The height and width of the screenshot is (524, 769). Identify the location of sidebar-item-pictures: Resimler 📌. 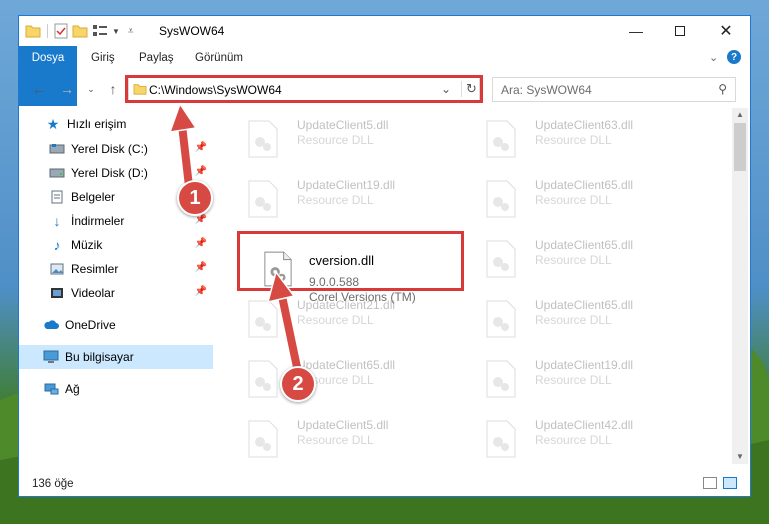
(116, 269).